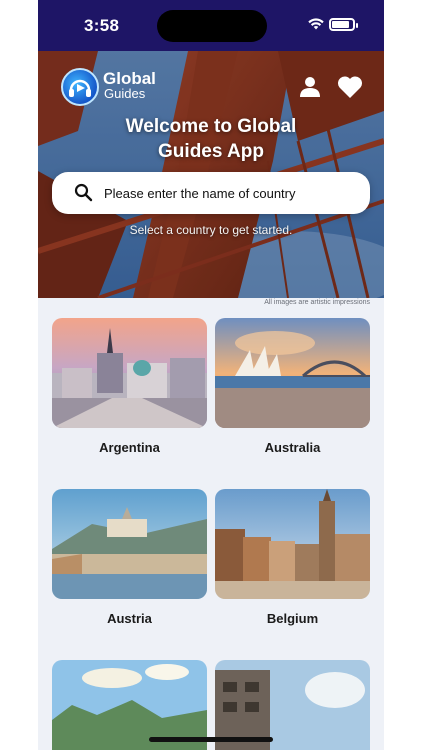 The height and width of the screenshot is (750, 422). Describe the element at coordinates (292, 447) in the screenshot. I see `country-name: Australia` at that location.